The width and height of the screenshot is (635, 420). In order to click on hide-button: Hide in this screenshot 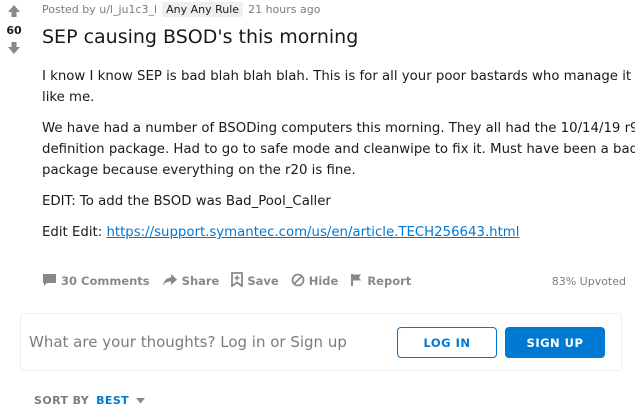, I will do `click(315, 281)`.